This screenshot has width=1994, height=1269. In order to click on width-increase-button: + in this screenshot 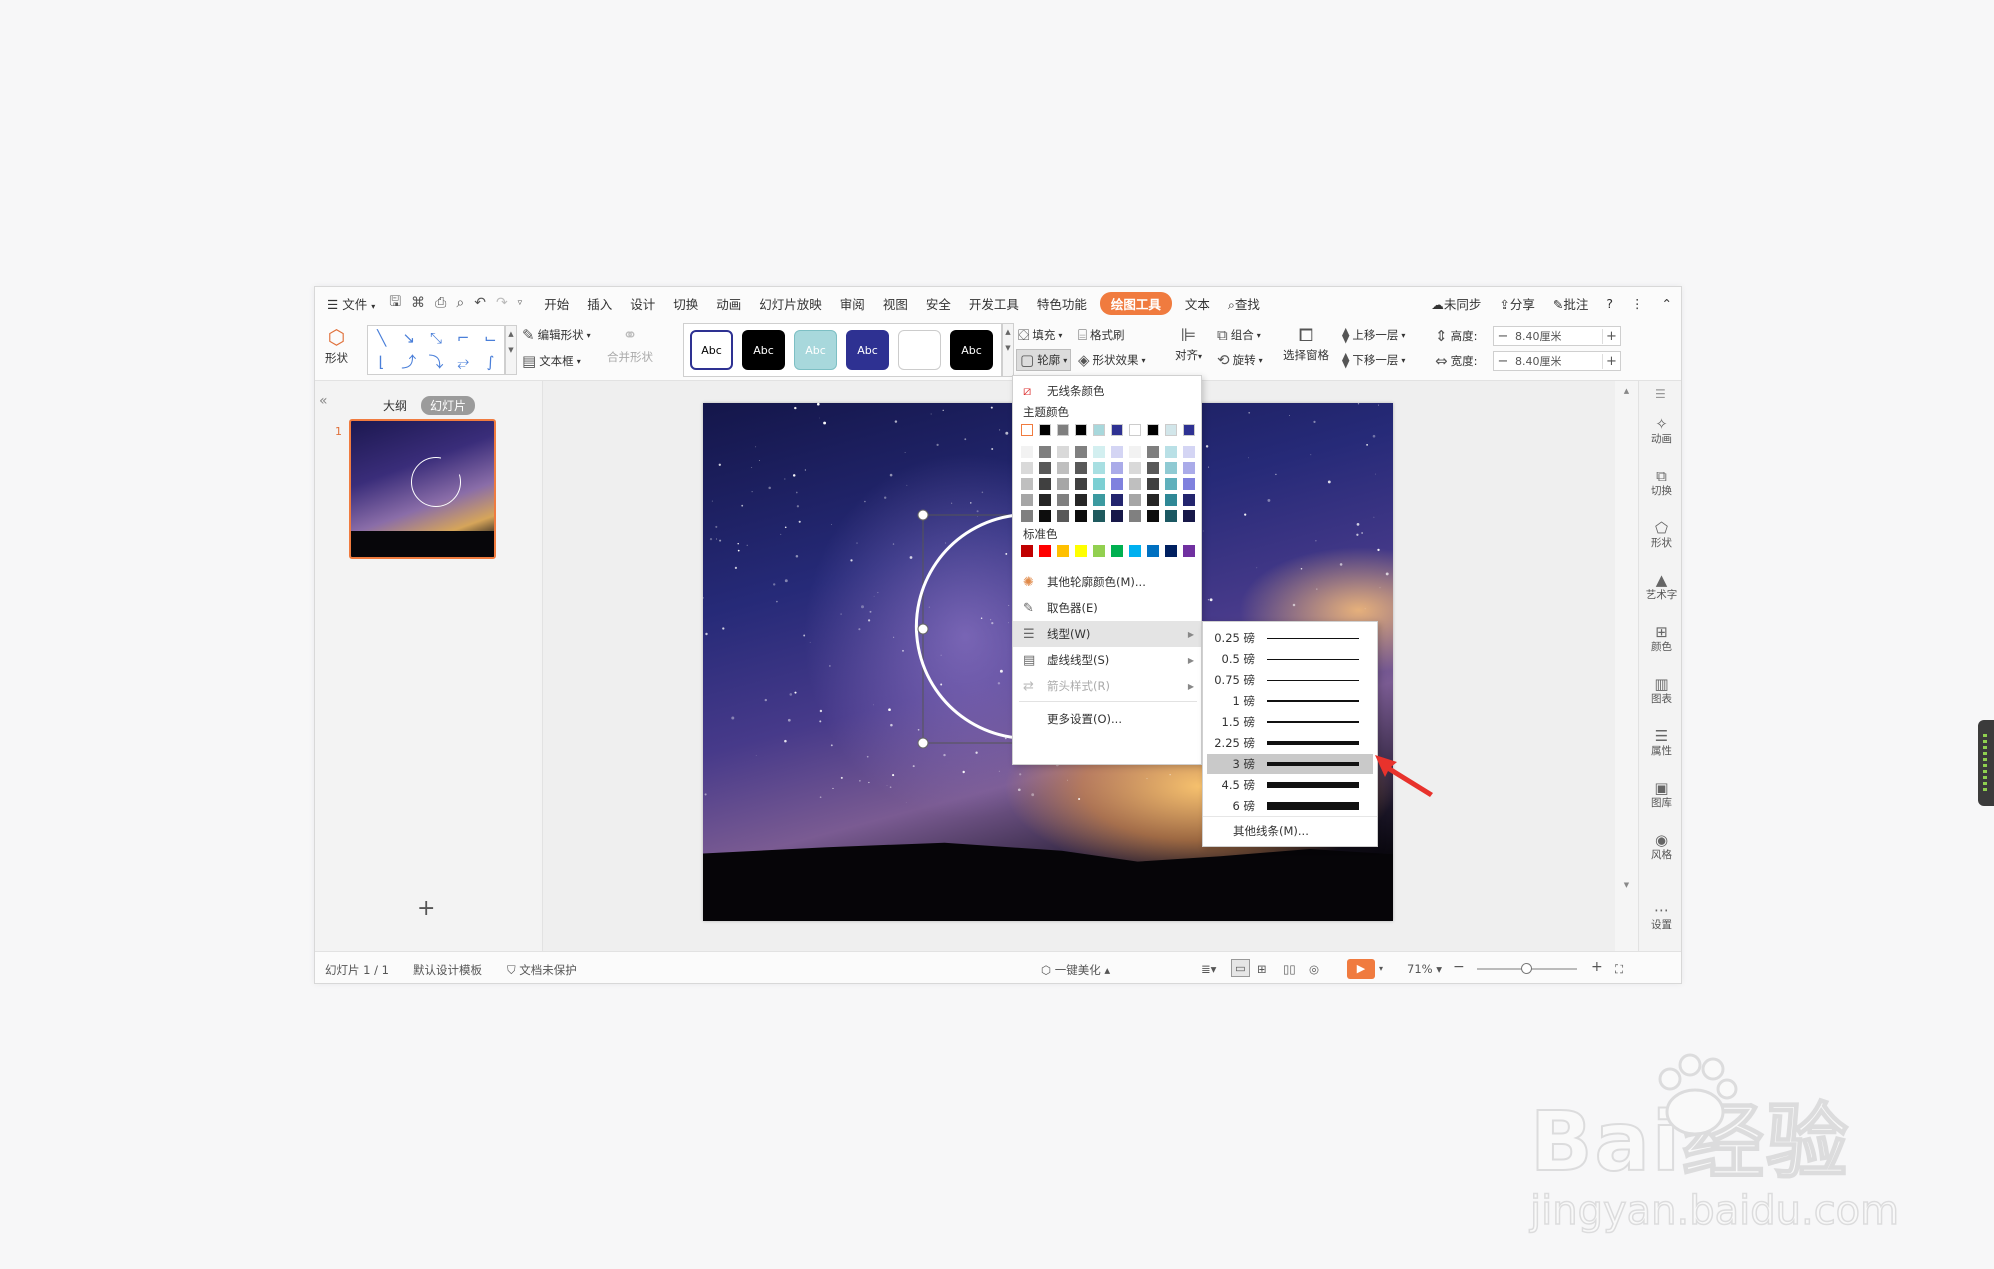, I will do `click(1611, 361)`.